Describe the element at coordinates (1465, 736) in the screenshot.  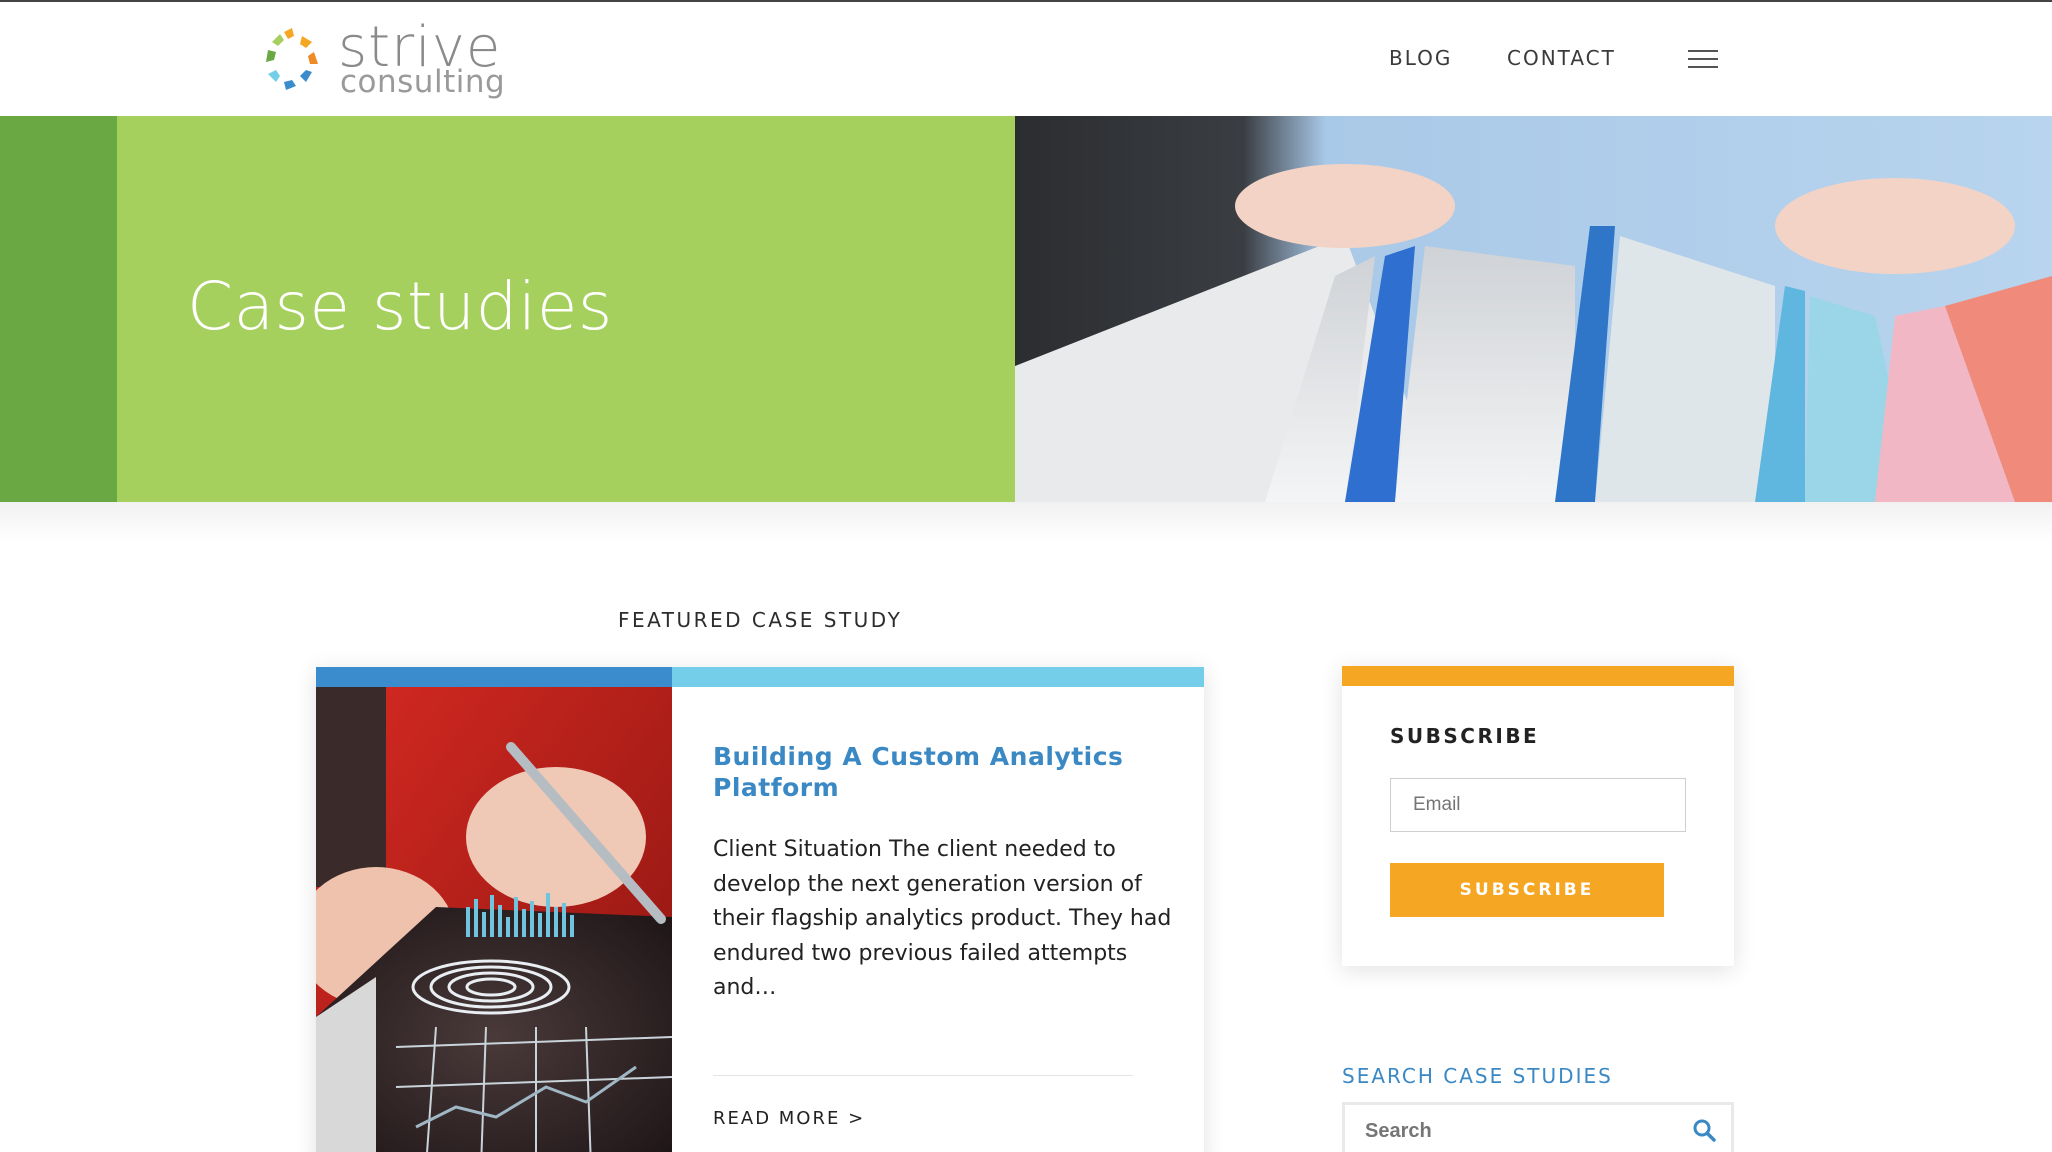
I see `subscribe-heading: SUBSCRIBE` at that location.